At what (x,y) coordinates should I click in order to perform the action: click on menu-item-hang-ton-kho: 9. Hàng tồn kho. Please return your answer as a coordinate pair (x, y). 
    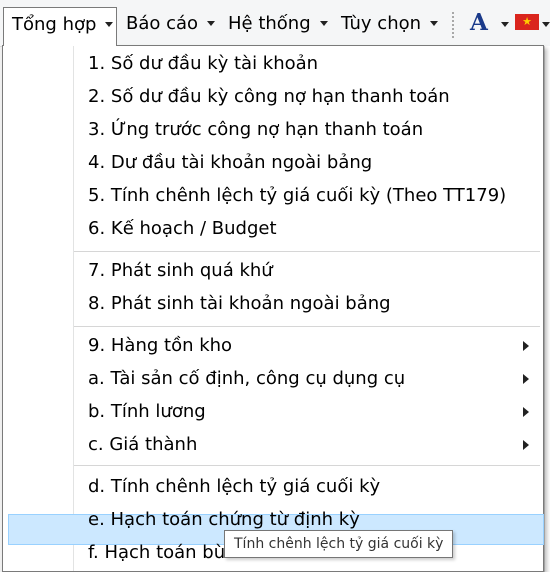
    Looking at the image, I should click on (308, 345).